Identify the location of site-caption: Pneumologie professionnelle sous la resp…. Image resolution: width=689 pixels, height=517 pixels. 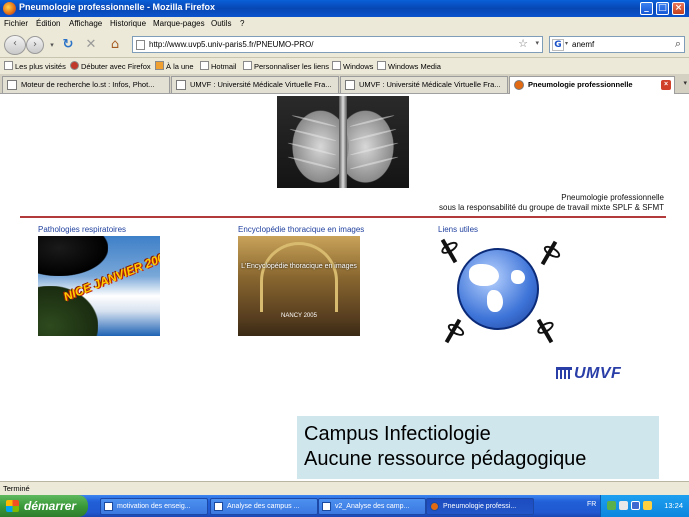
(551, 203).